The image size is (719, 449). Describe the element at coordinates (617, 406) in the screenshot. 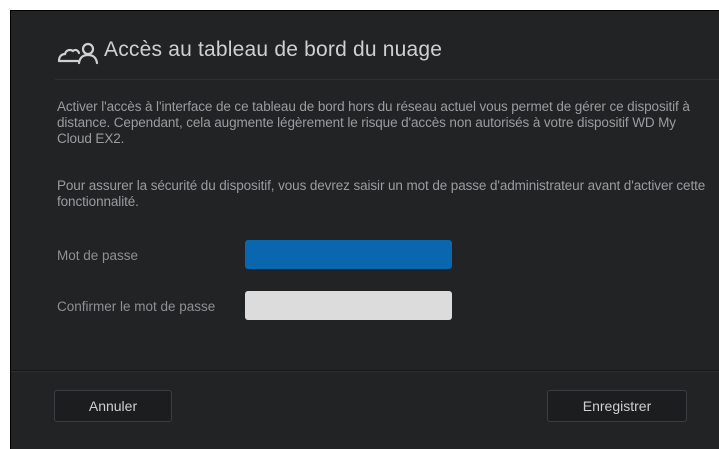

I see `save-button: Enregistrer` at that location.